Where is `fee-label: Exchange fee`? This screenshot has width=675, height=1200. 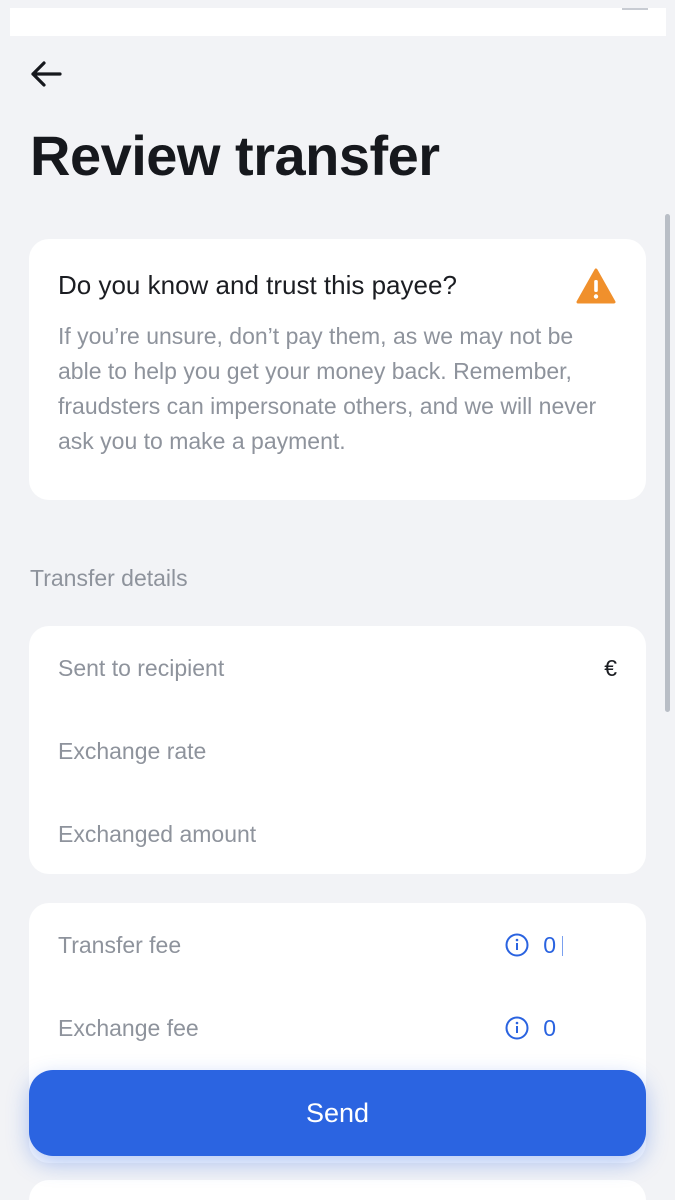
fee-label: Exchange fee is located at coordinates (128, 1027).